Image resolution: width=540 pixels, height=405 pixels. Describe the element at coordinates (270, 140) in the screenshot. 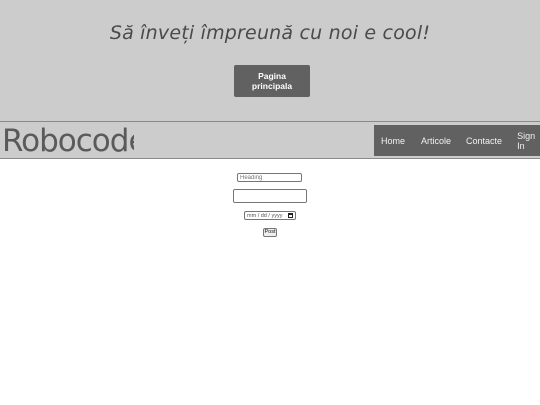

I see `navbar: Robocode Home Articole Contacte Sign In` at that location.